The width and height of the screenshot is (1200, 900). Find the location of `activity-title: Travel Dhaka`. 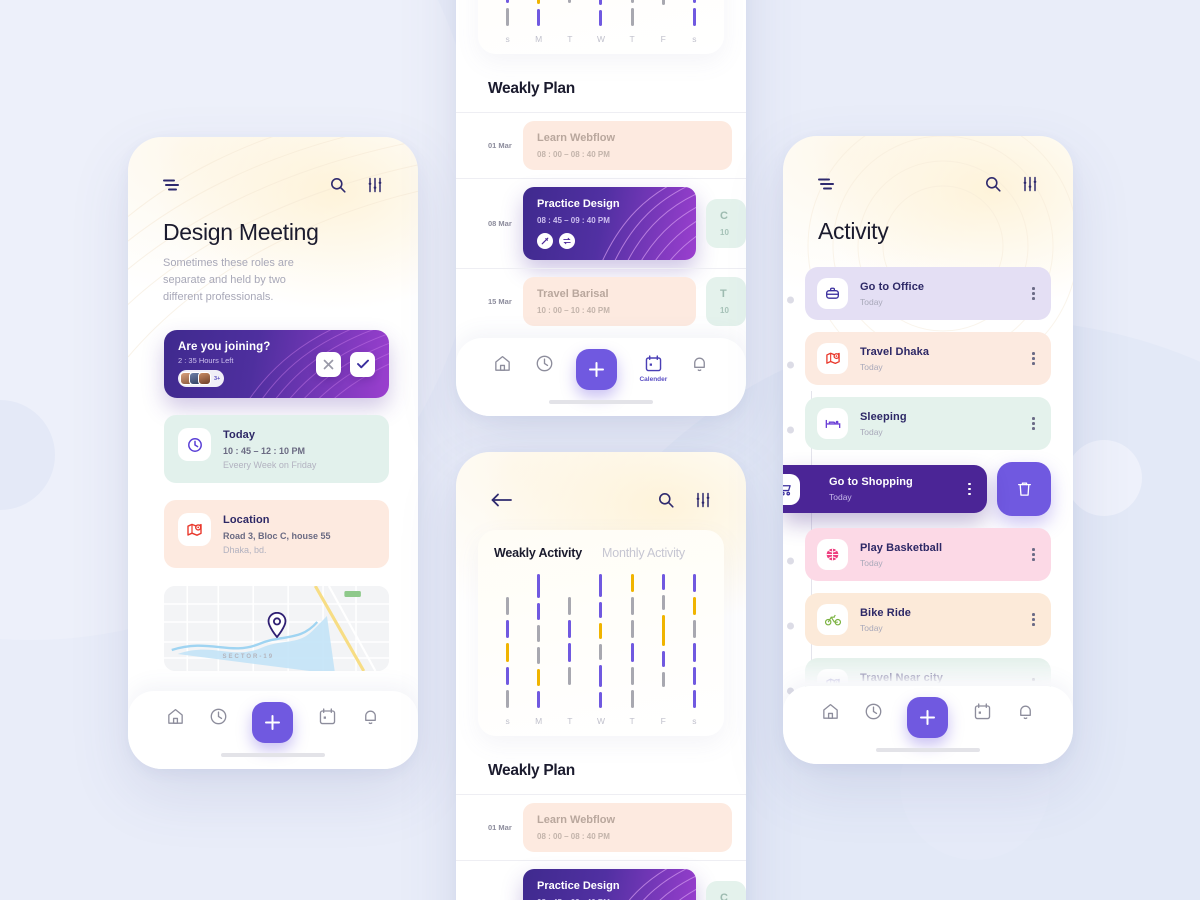

activity-title: Travel Dhaka is located at coordinates (895, 351).